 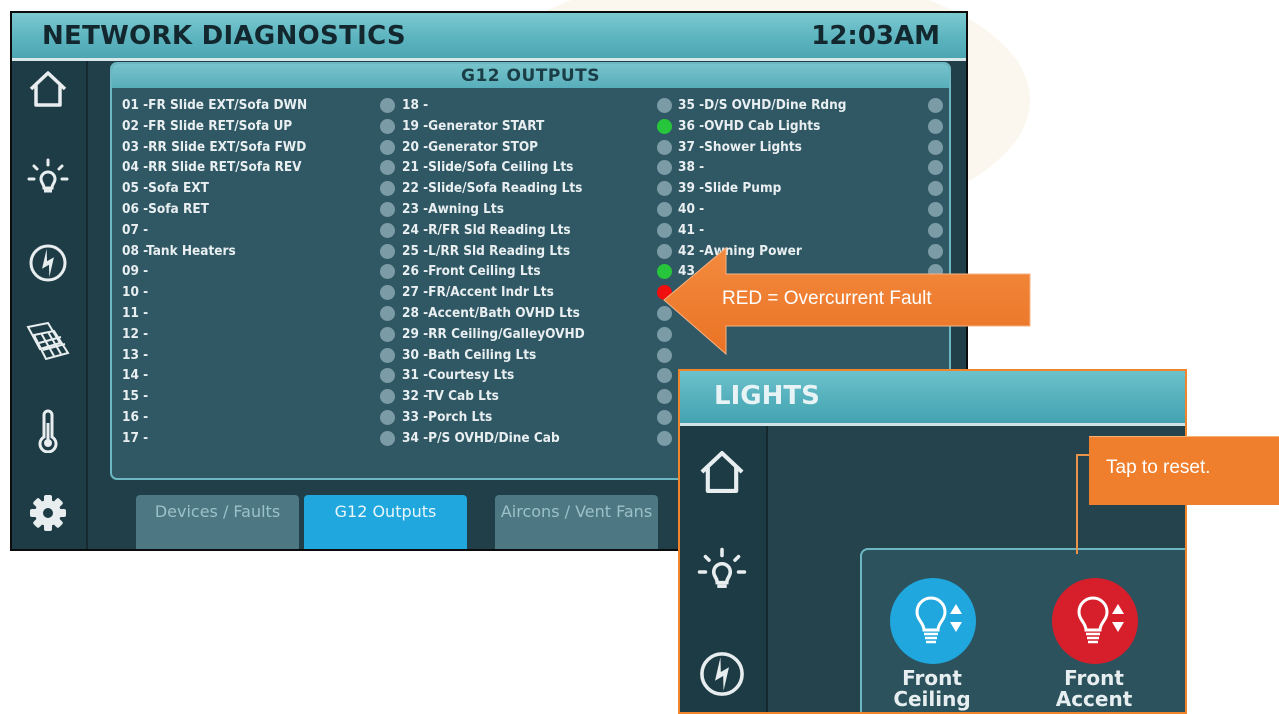 I want to click on output-row: 22 -Slide/Sofa Reading Lts, so click(x=539, y=189).